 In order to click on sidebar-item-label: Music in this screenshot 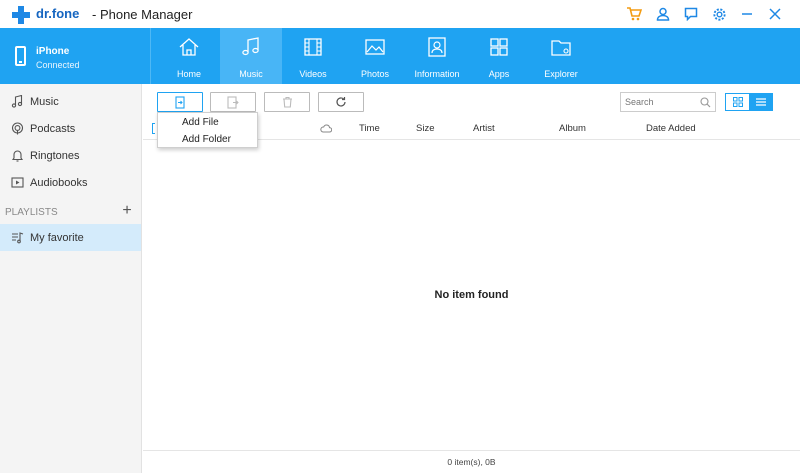, I will do `click(44, 101)`.